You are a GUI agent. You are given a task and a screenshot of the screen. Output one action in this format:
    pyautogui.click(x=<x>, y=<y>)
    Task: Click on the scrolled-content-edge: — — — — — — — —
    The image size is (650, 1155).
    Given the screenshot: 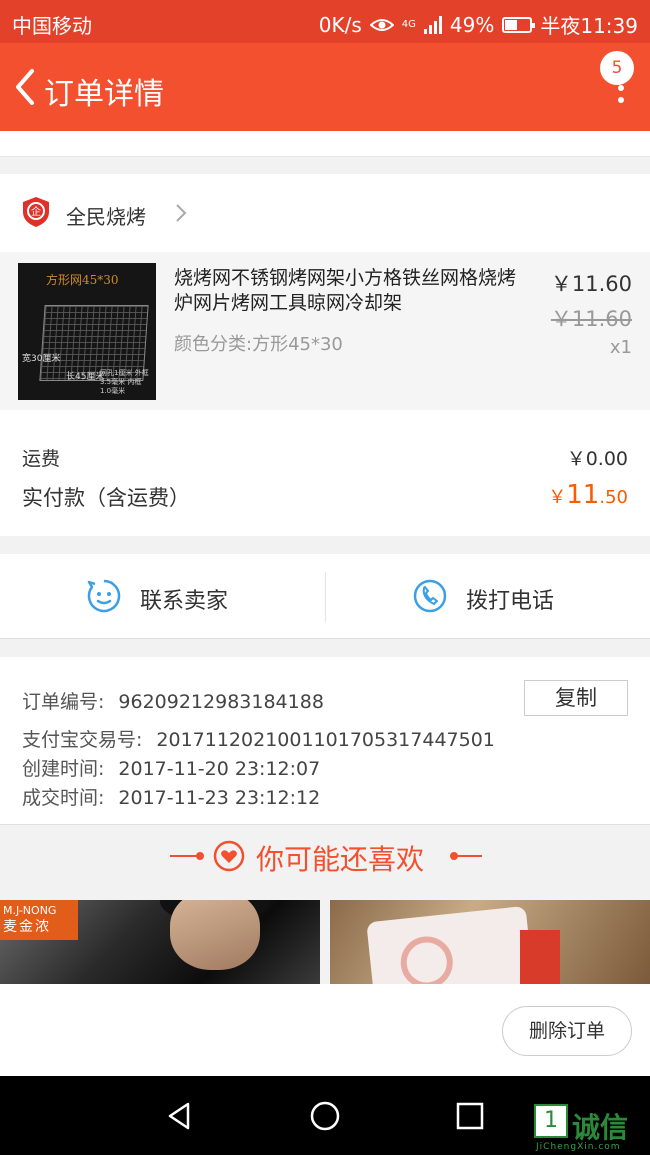 What is the action you would take?
    pyautogui.click(x=325, y=144)
    